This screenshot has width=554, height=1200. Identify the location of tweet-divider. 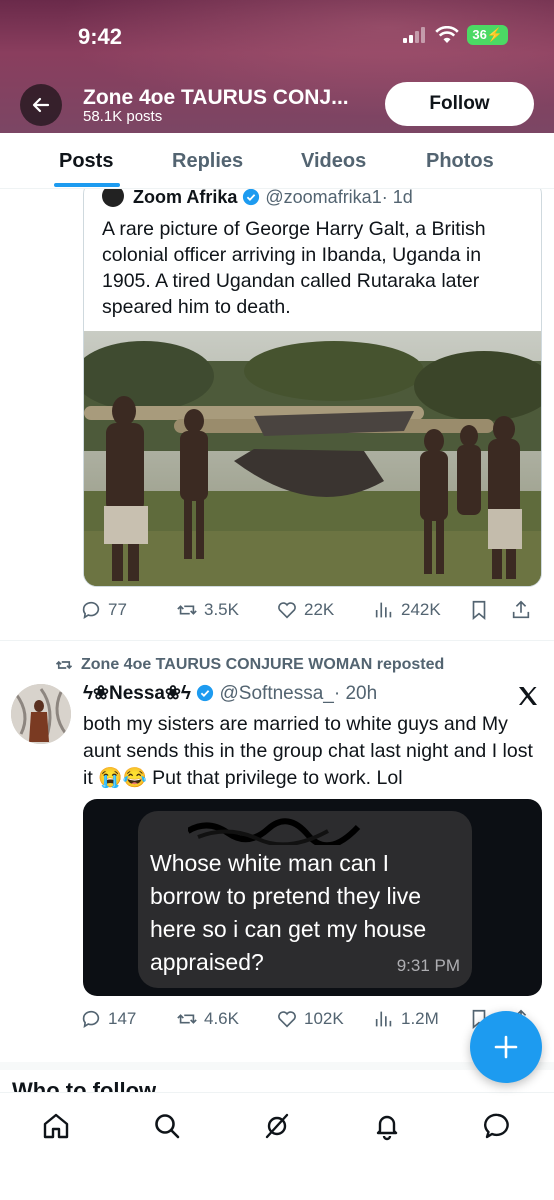
(277, 640).